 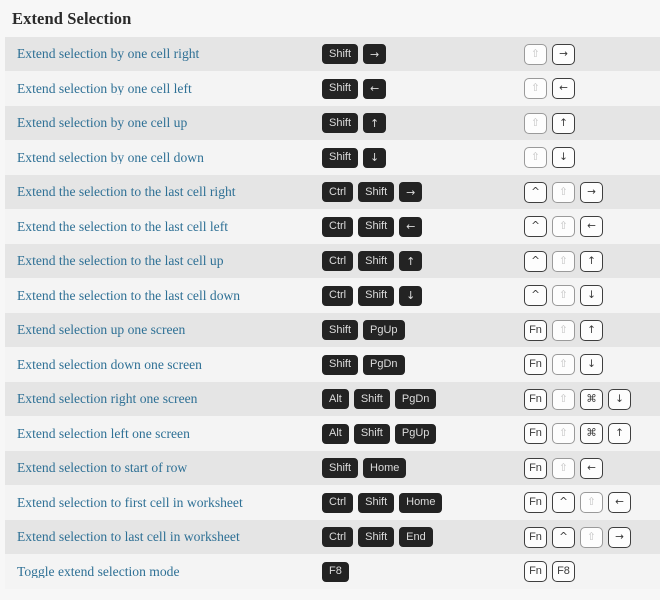 What do you see at coordinates (375, 123) in the screenshot?
I see `arrow-up-icon-win: ↑` at bounding box center [375, 123].